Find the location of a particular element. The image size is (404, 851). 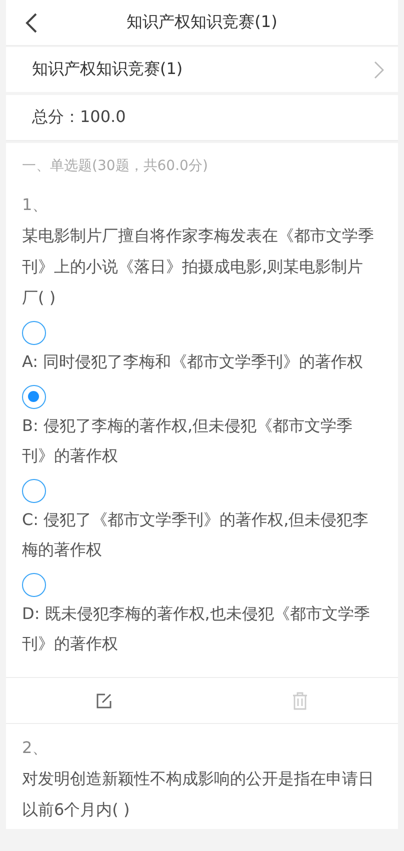

chevron-right-icon is located at coordinates (379, 69).